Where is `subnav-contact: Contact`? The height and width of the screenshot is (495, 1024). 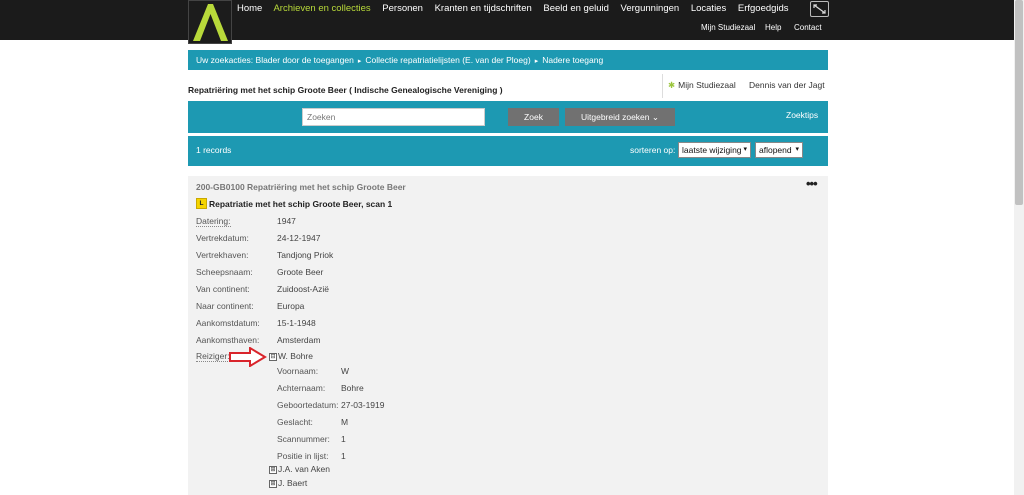
subnav-contact: Contact is located at coordinates (808, 27).